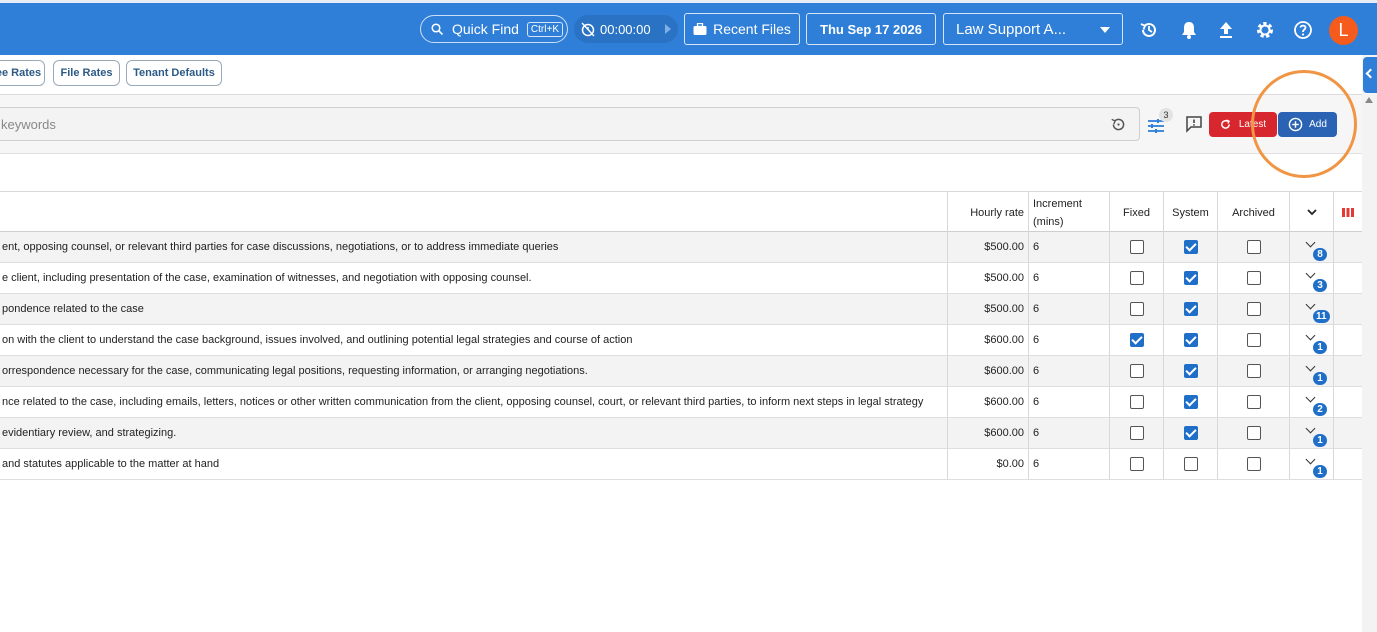 The image size is (1377, 632). I want to click on column-settings-button, so click(1347, 212).